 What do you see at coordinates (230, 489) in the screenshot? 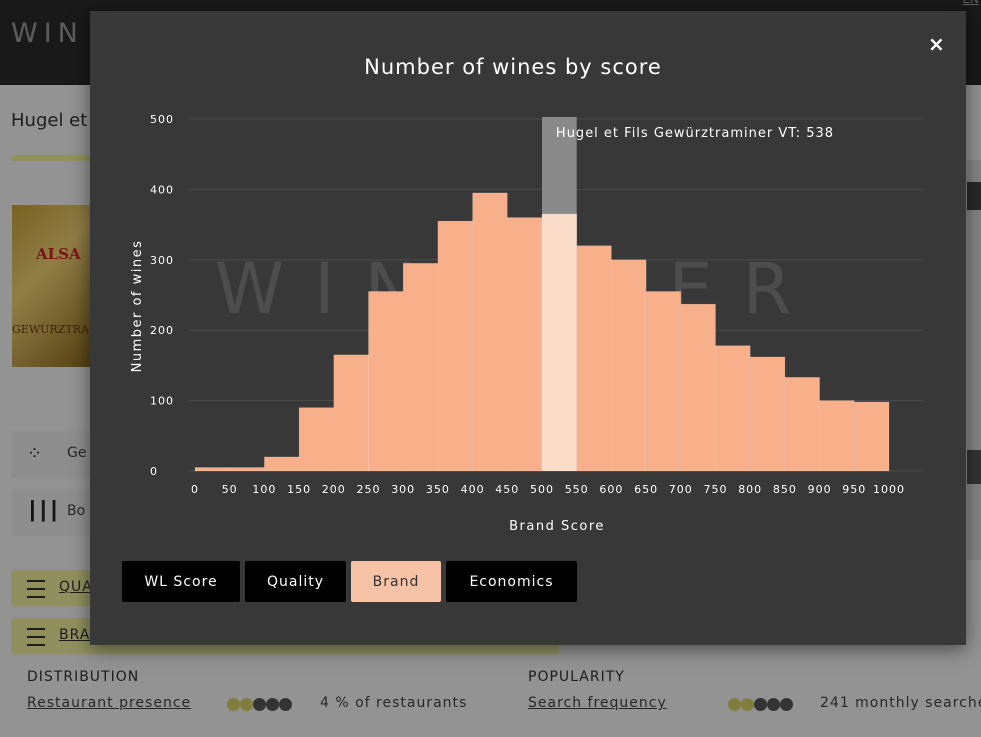
I see `x-tick-label: 50` at bounding box center [230, 489].